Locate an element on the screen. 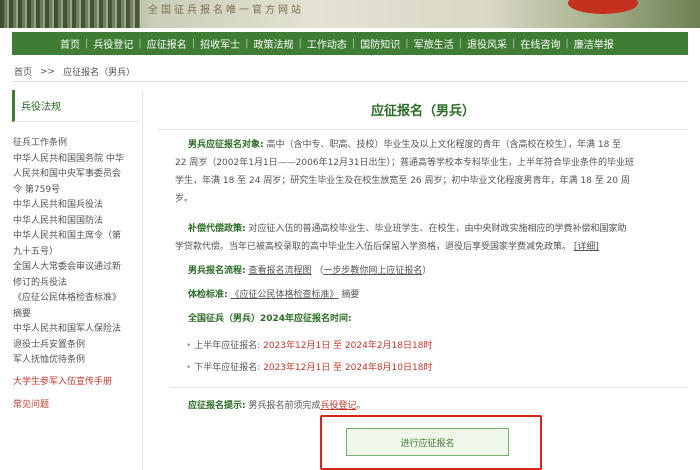 The width and height of the screenshot is (700, 470). breadcrumb: 首页 >> 应征报名（男兵） is located at coordinates (350, 72).